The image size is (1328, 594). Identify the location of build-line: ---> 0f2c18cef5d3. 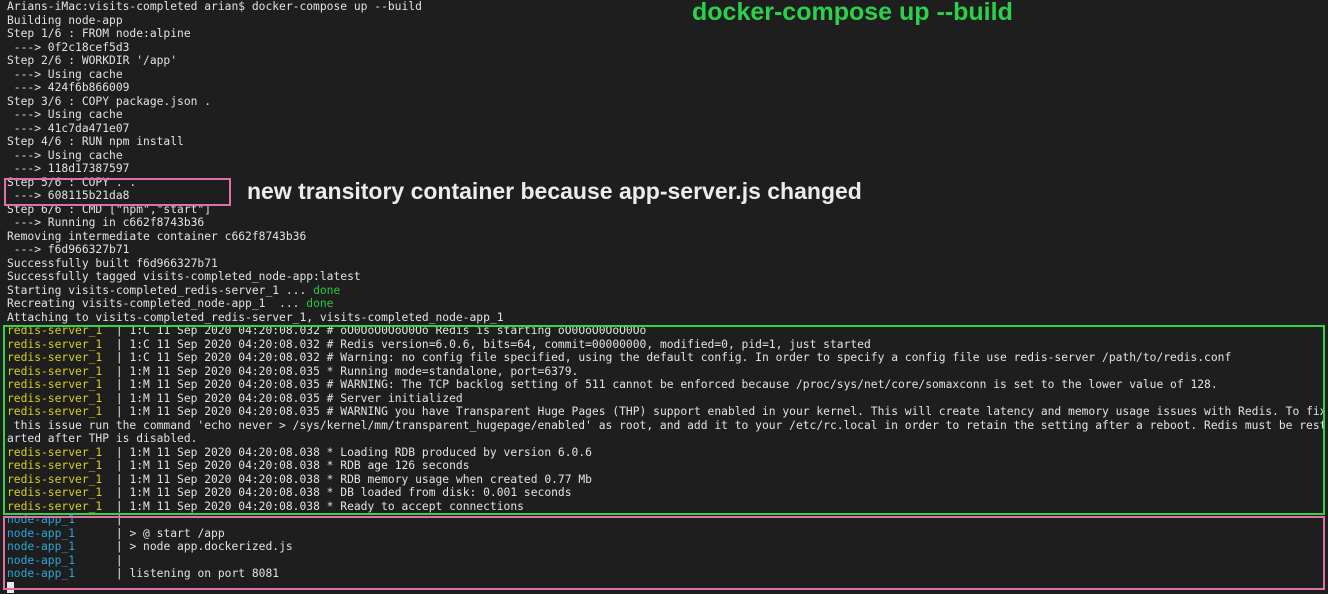
(666, 48).